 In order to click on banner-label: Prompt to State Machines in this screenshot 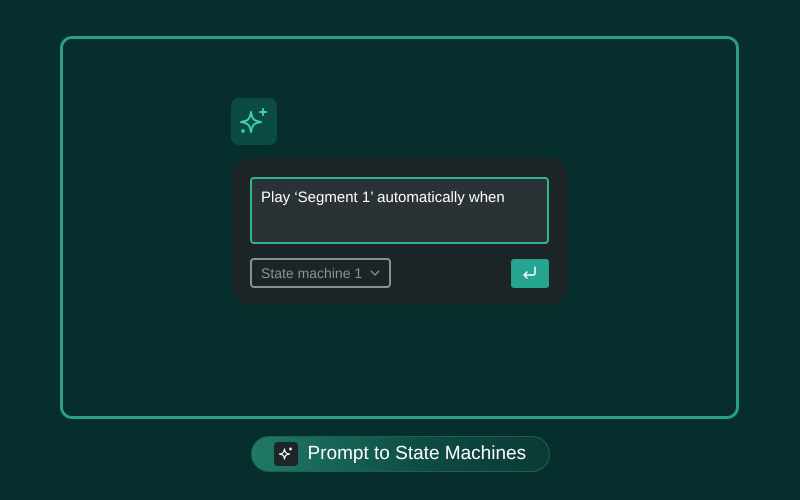, I will do `click(417, 454)`.